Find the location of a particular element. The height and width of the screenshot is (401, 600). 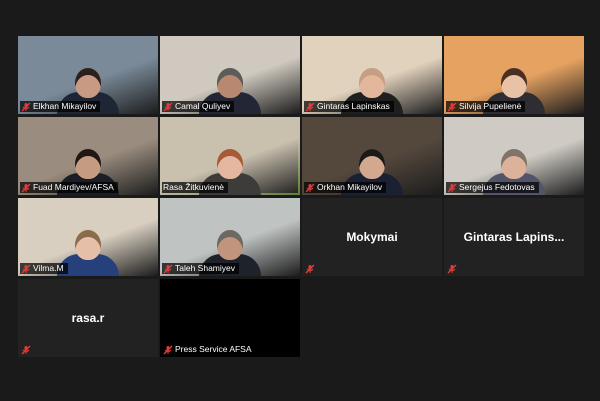

participant-name: Press Service AFSA is located at coordinates (213, 349).